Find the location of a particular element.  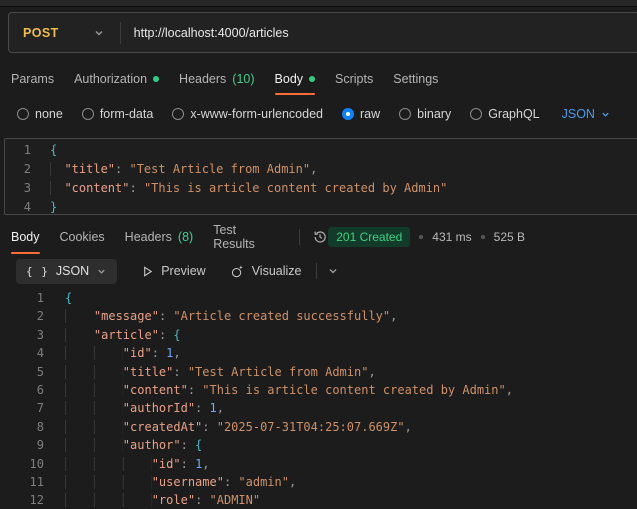

code-text: } is located at coordinates (54, 207).